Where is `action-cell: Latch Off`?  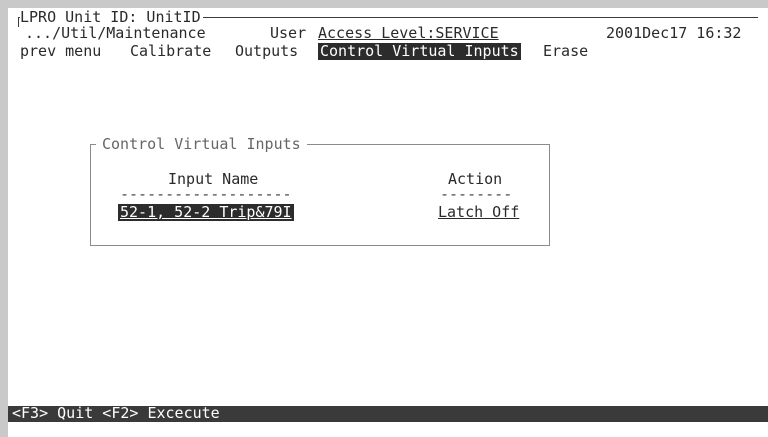 action-cell: Latch Off is located at coordinates (478, 212).